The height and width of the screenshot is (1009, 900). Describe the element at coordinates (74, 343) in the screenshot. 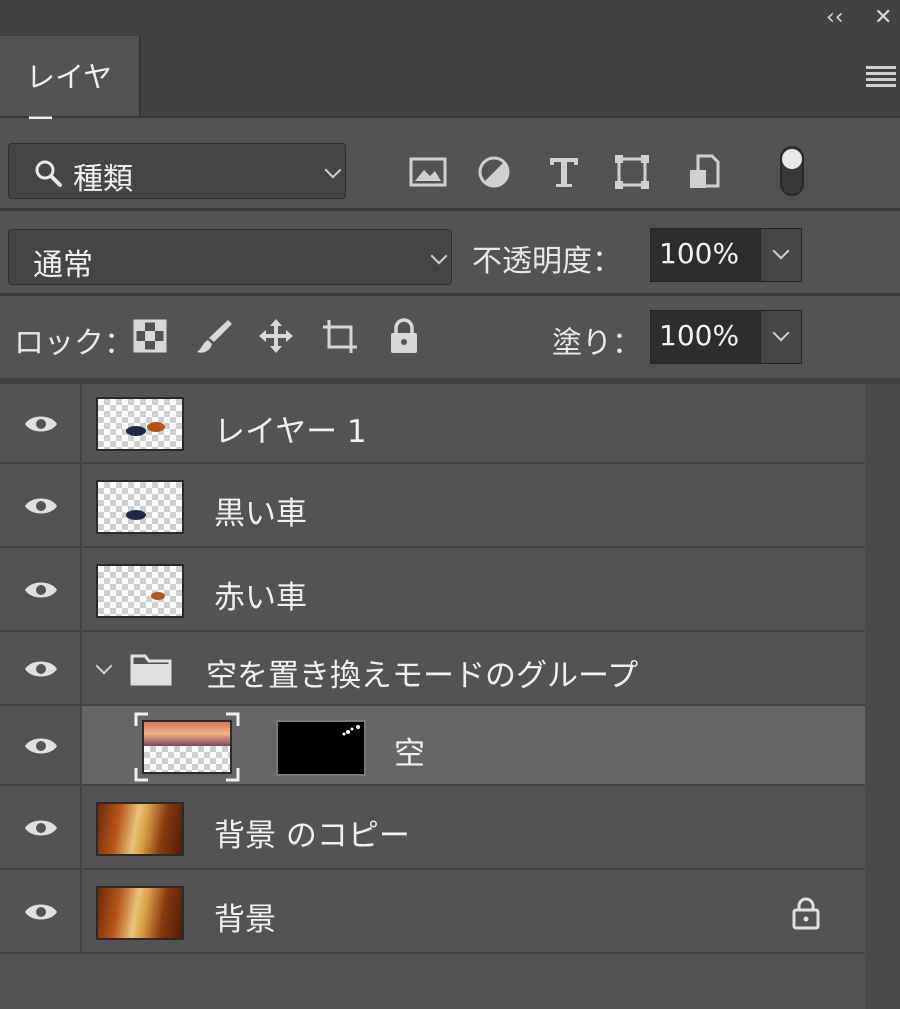

I see `lock-label: ロック：` at that location.